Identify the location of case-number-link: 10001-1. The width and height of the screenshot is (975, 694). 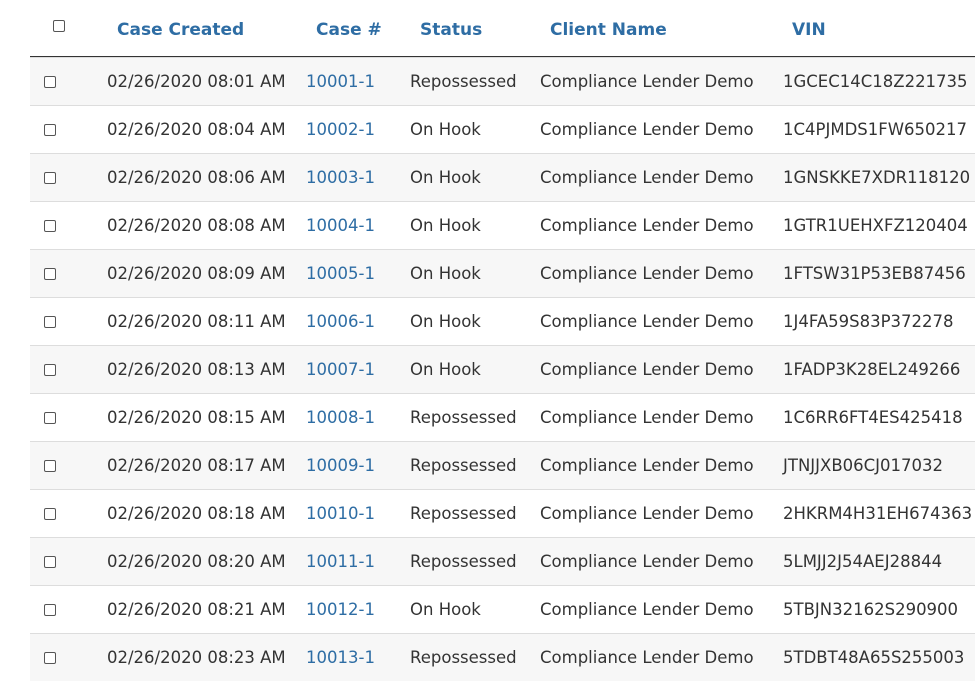
(340, 81).